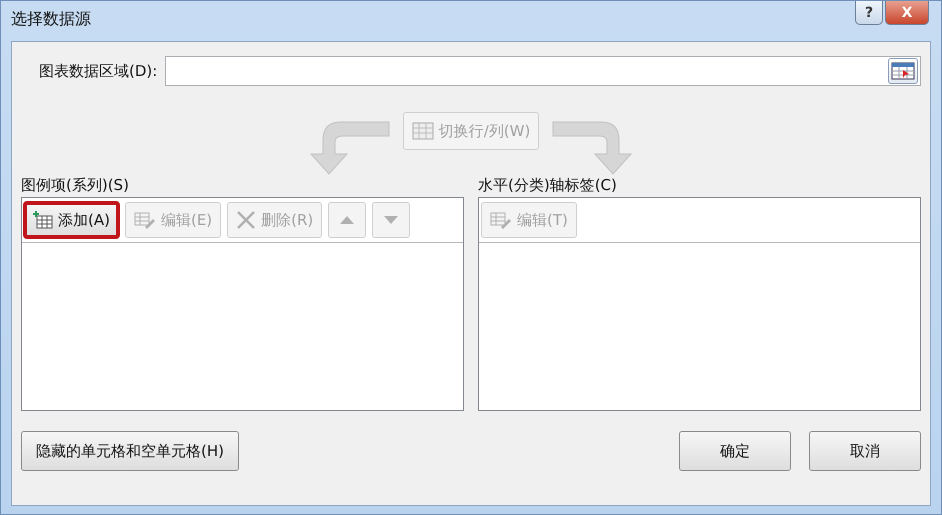 Image resolution: width=942 pixels, height=515 pixels. What do you see at coordinates (43, 220) in the screenshot?
I see `add-table-icon` at bounding box center [43, 220].